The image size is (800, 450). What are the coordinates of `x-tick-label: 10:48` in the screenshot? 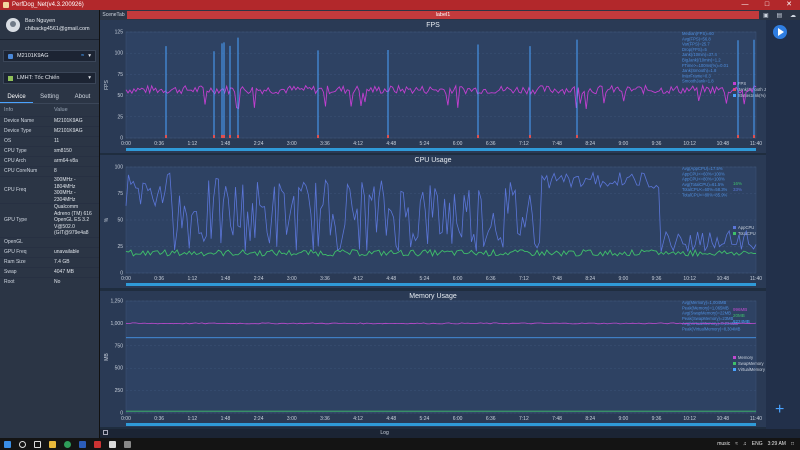 It's located at (723, 279).